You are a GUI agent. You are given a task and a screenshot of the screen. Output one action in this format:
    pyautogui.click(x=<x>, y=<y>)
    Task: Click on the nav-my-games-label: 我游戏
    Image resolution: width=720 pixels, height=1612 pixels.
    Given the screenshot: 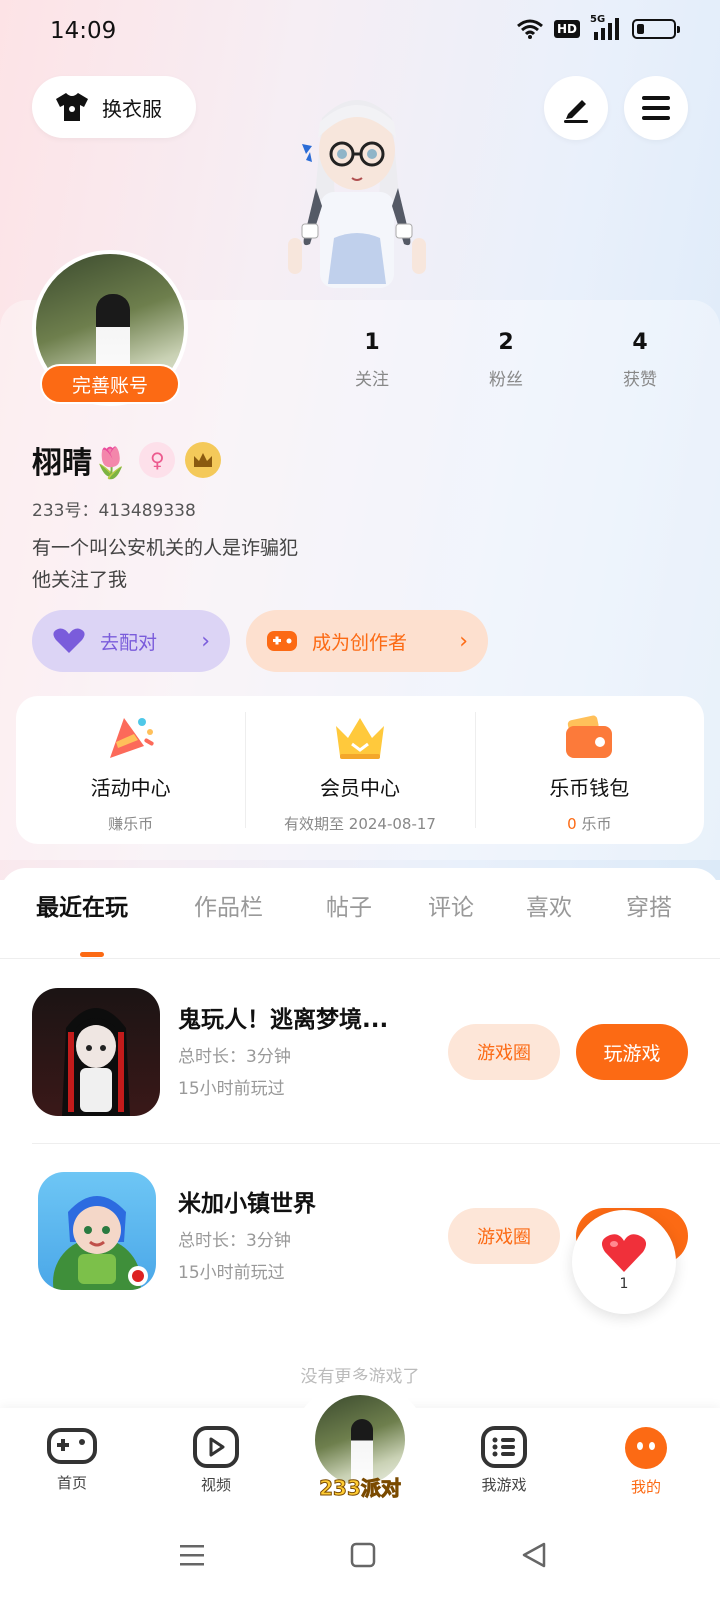 What is the action you would take?
    pyautogui.click(x=504, y=1485)
    